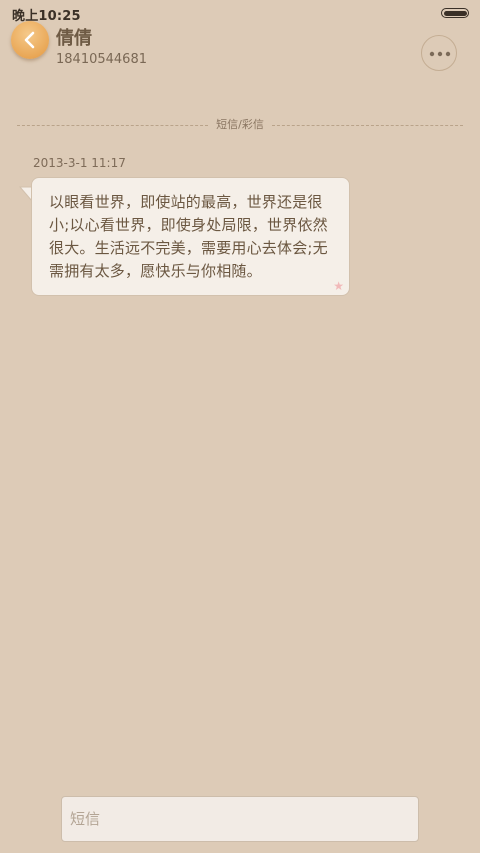 This screenshot has height=853, width=480. What do you see at coordinates (240, 13) in the screenshot?
I see `status-bar: 晚上10:25` at bounding box center [240, 13].